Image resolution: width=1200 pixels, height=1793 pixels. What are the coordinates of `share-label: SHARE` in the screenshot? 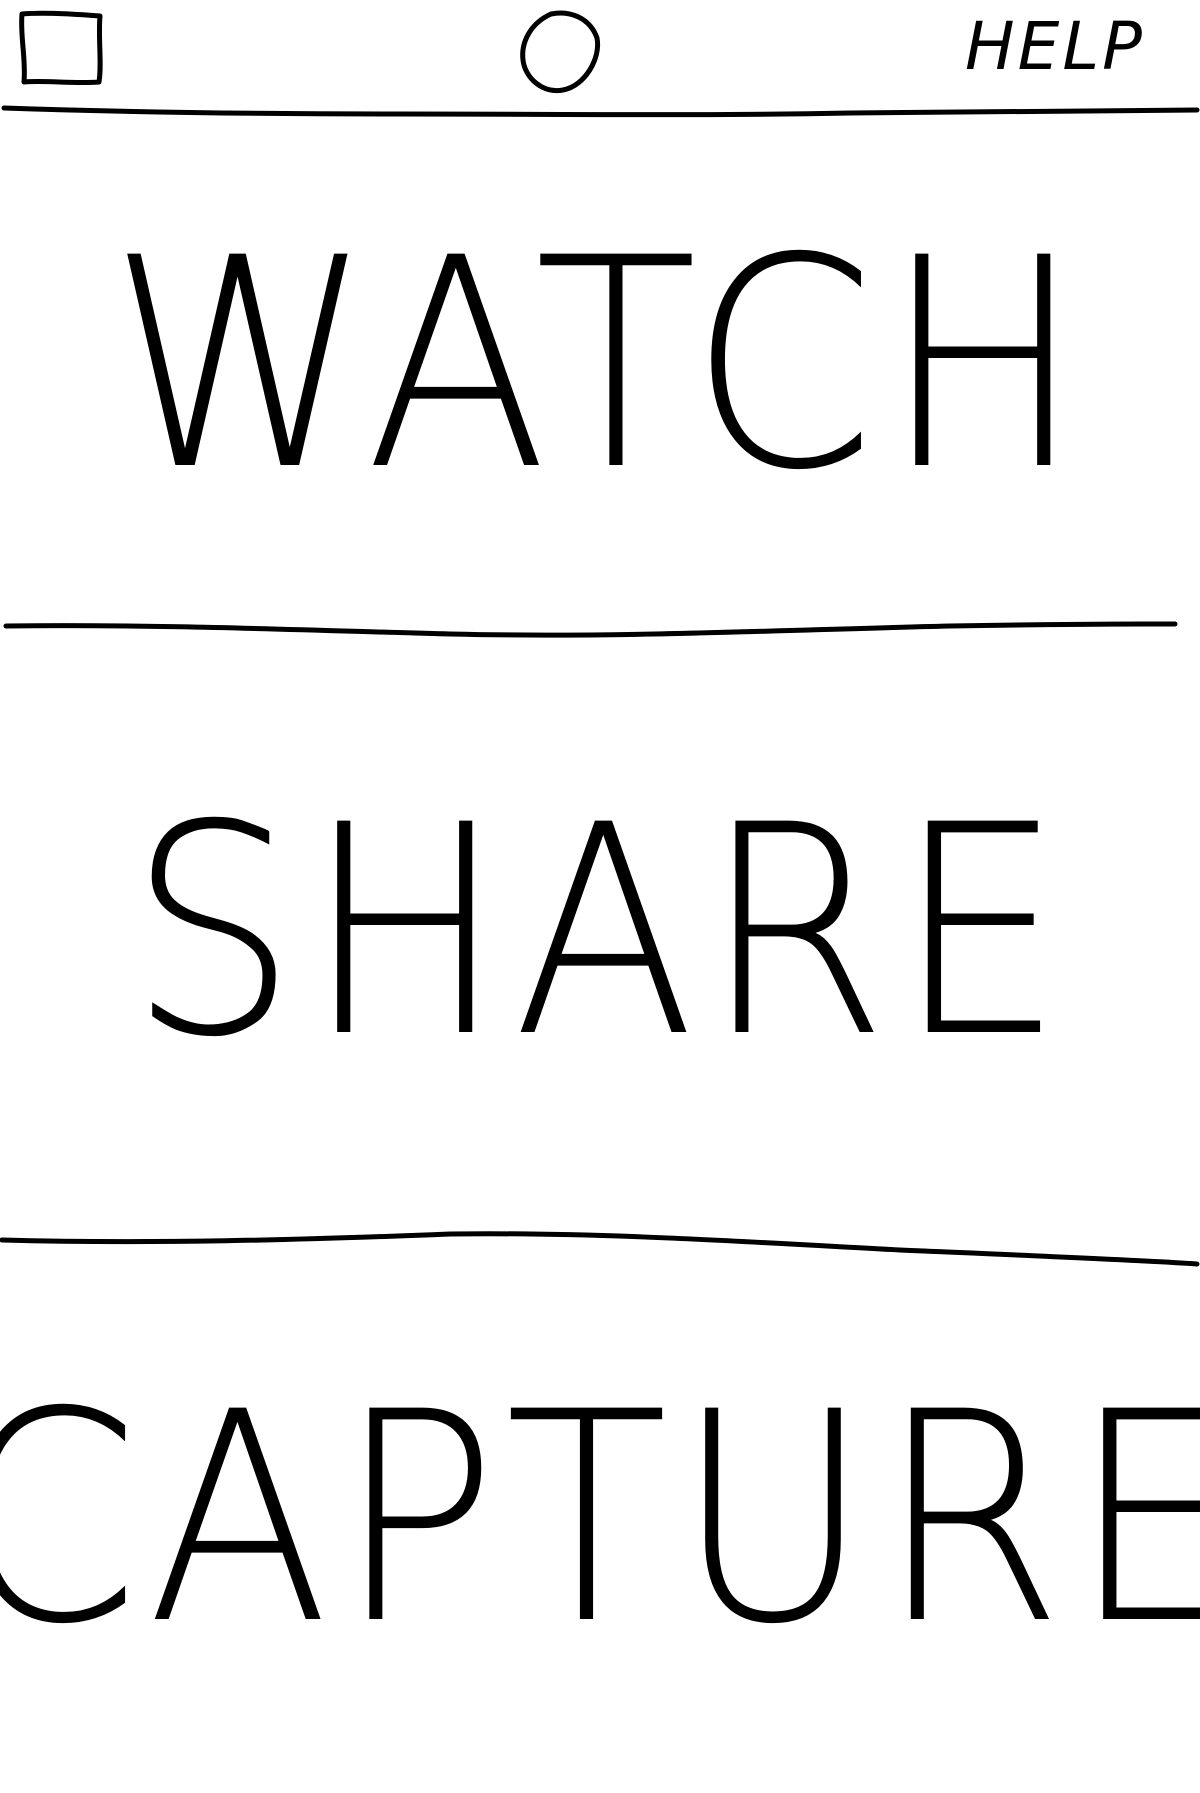 It's located at (600, 932).